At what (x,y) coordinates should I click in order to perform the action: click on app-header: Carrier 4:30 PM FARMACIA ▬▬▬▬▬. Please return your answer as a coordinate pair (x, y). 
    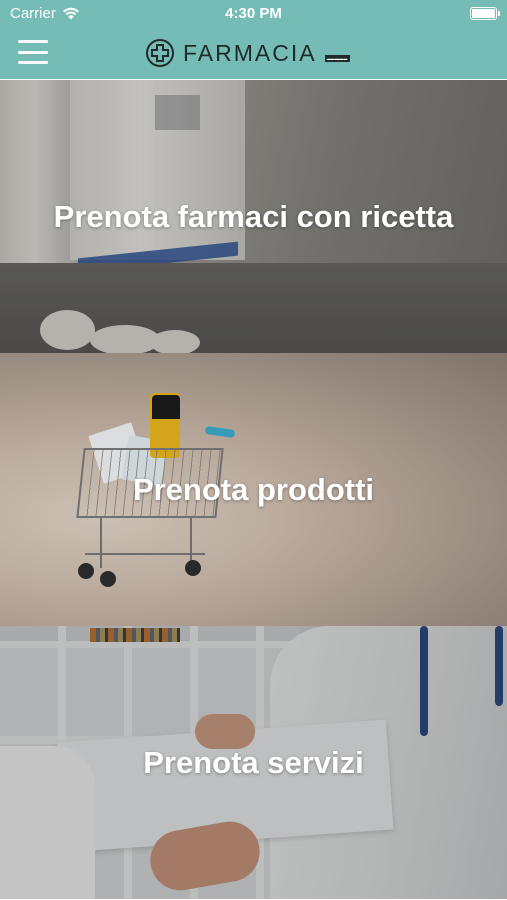
    Looking at the image, I should click on (253, 39).